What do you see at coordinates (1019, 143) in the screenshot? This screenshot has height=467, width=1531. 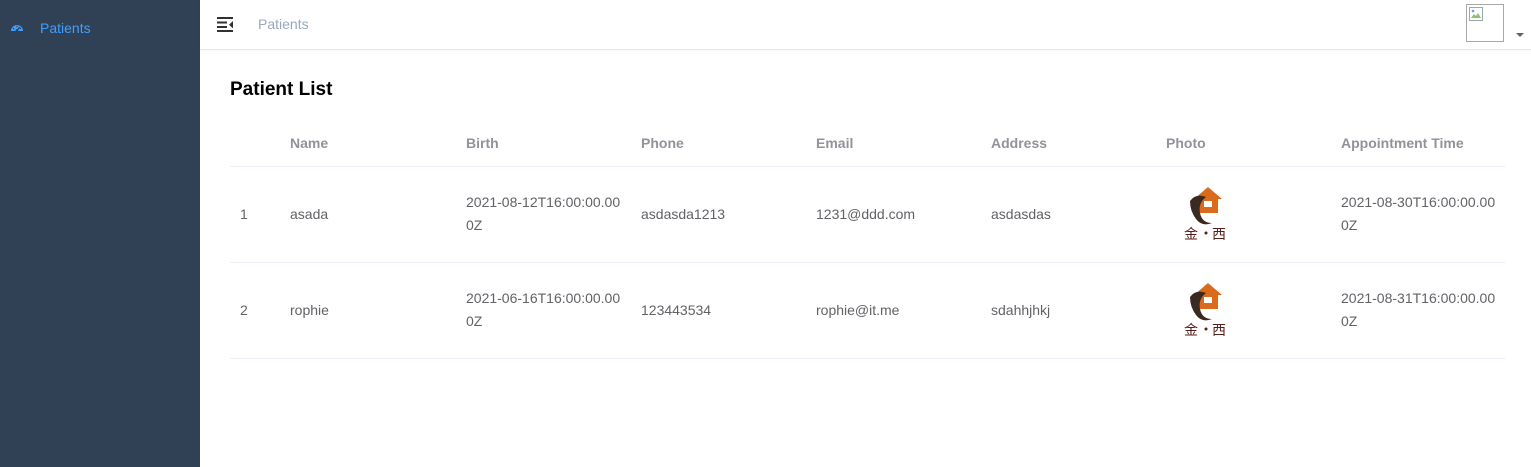 I see `column-header-address: Address` at bounding box center [1019, 143].